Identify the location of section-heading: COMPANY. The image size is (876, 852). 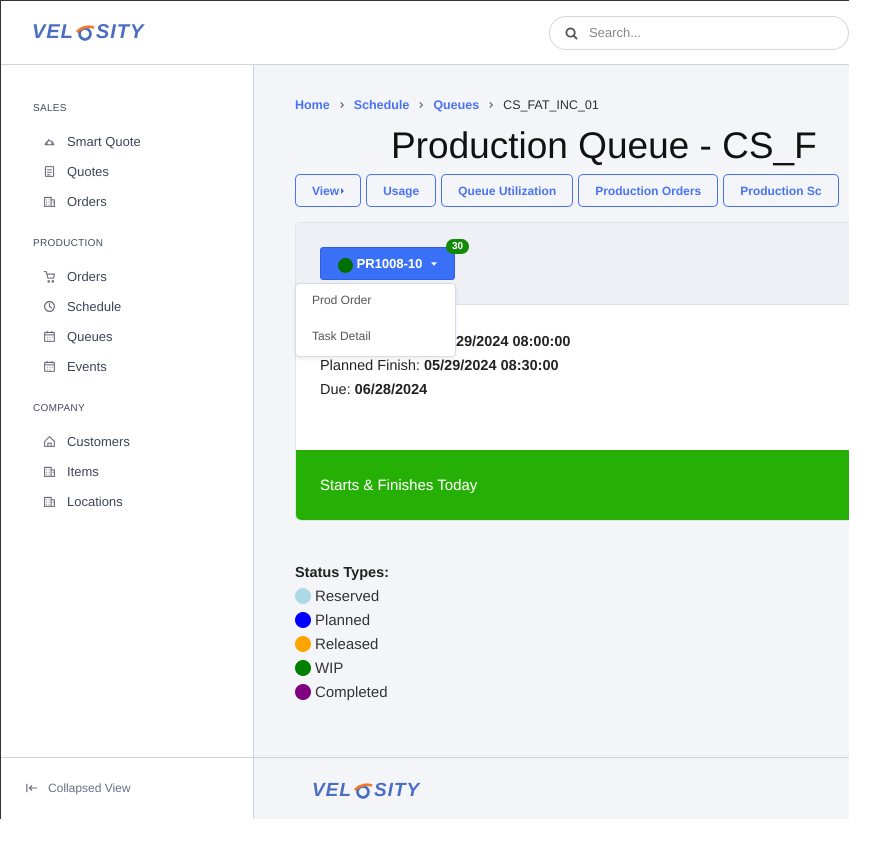
(59, 408).